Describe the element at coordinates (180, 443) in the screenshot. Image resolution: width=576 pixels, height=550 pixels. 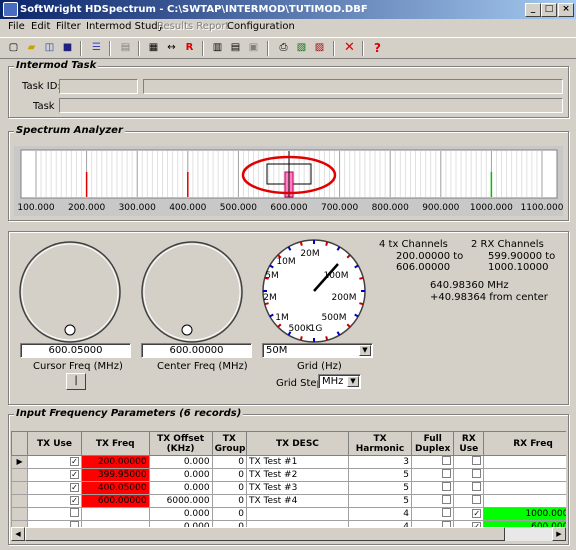
I see `col-tx-offset: TX Offset (KHz)` at that location.